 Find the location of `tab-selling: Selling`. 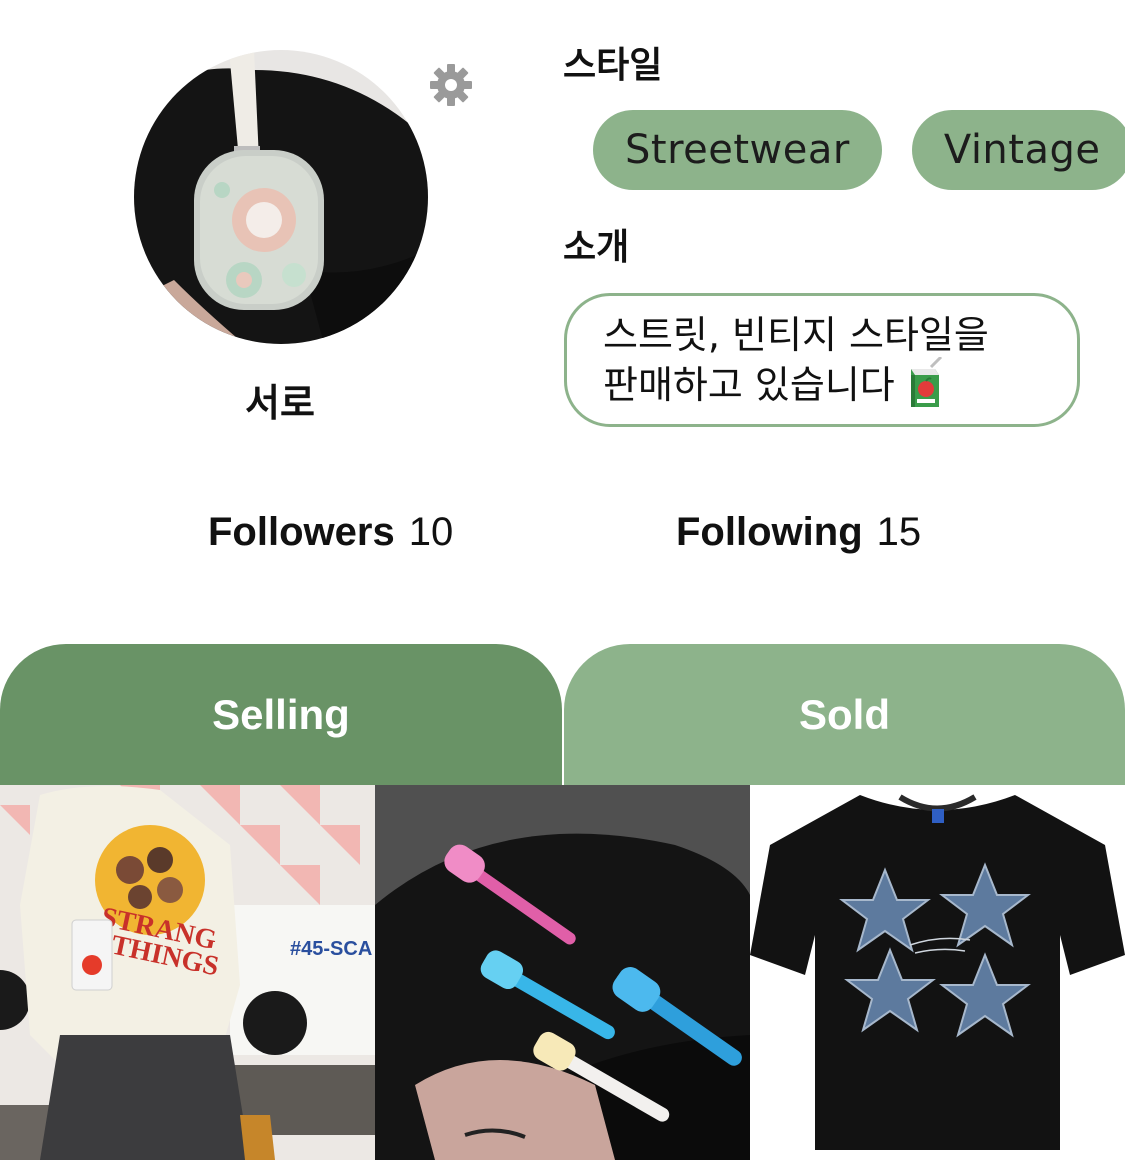

tab-selling: Selling is located at coordinates (281, 714).